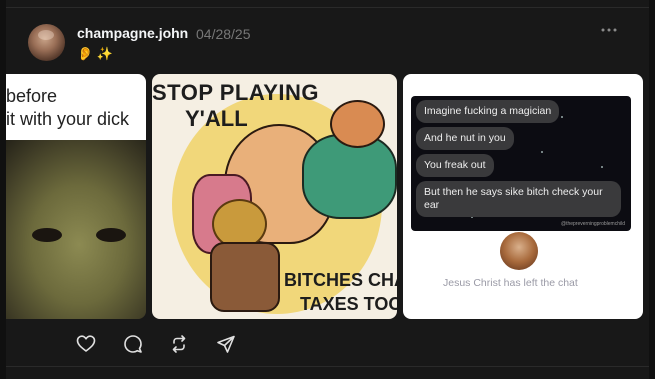 The width and height of the screenshot is (655, 379). I want to click on heart-icon, so click(86, 344).